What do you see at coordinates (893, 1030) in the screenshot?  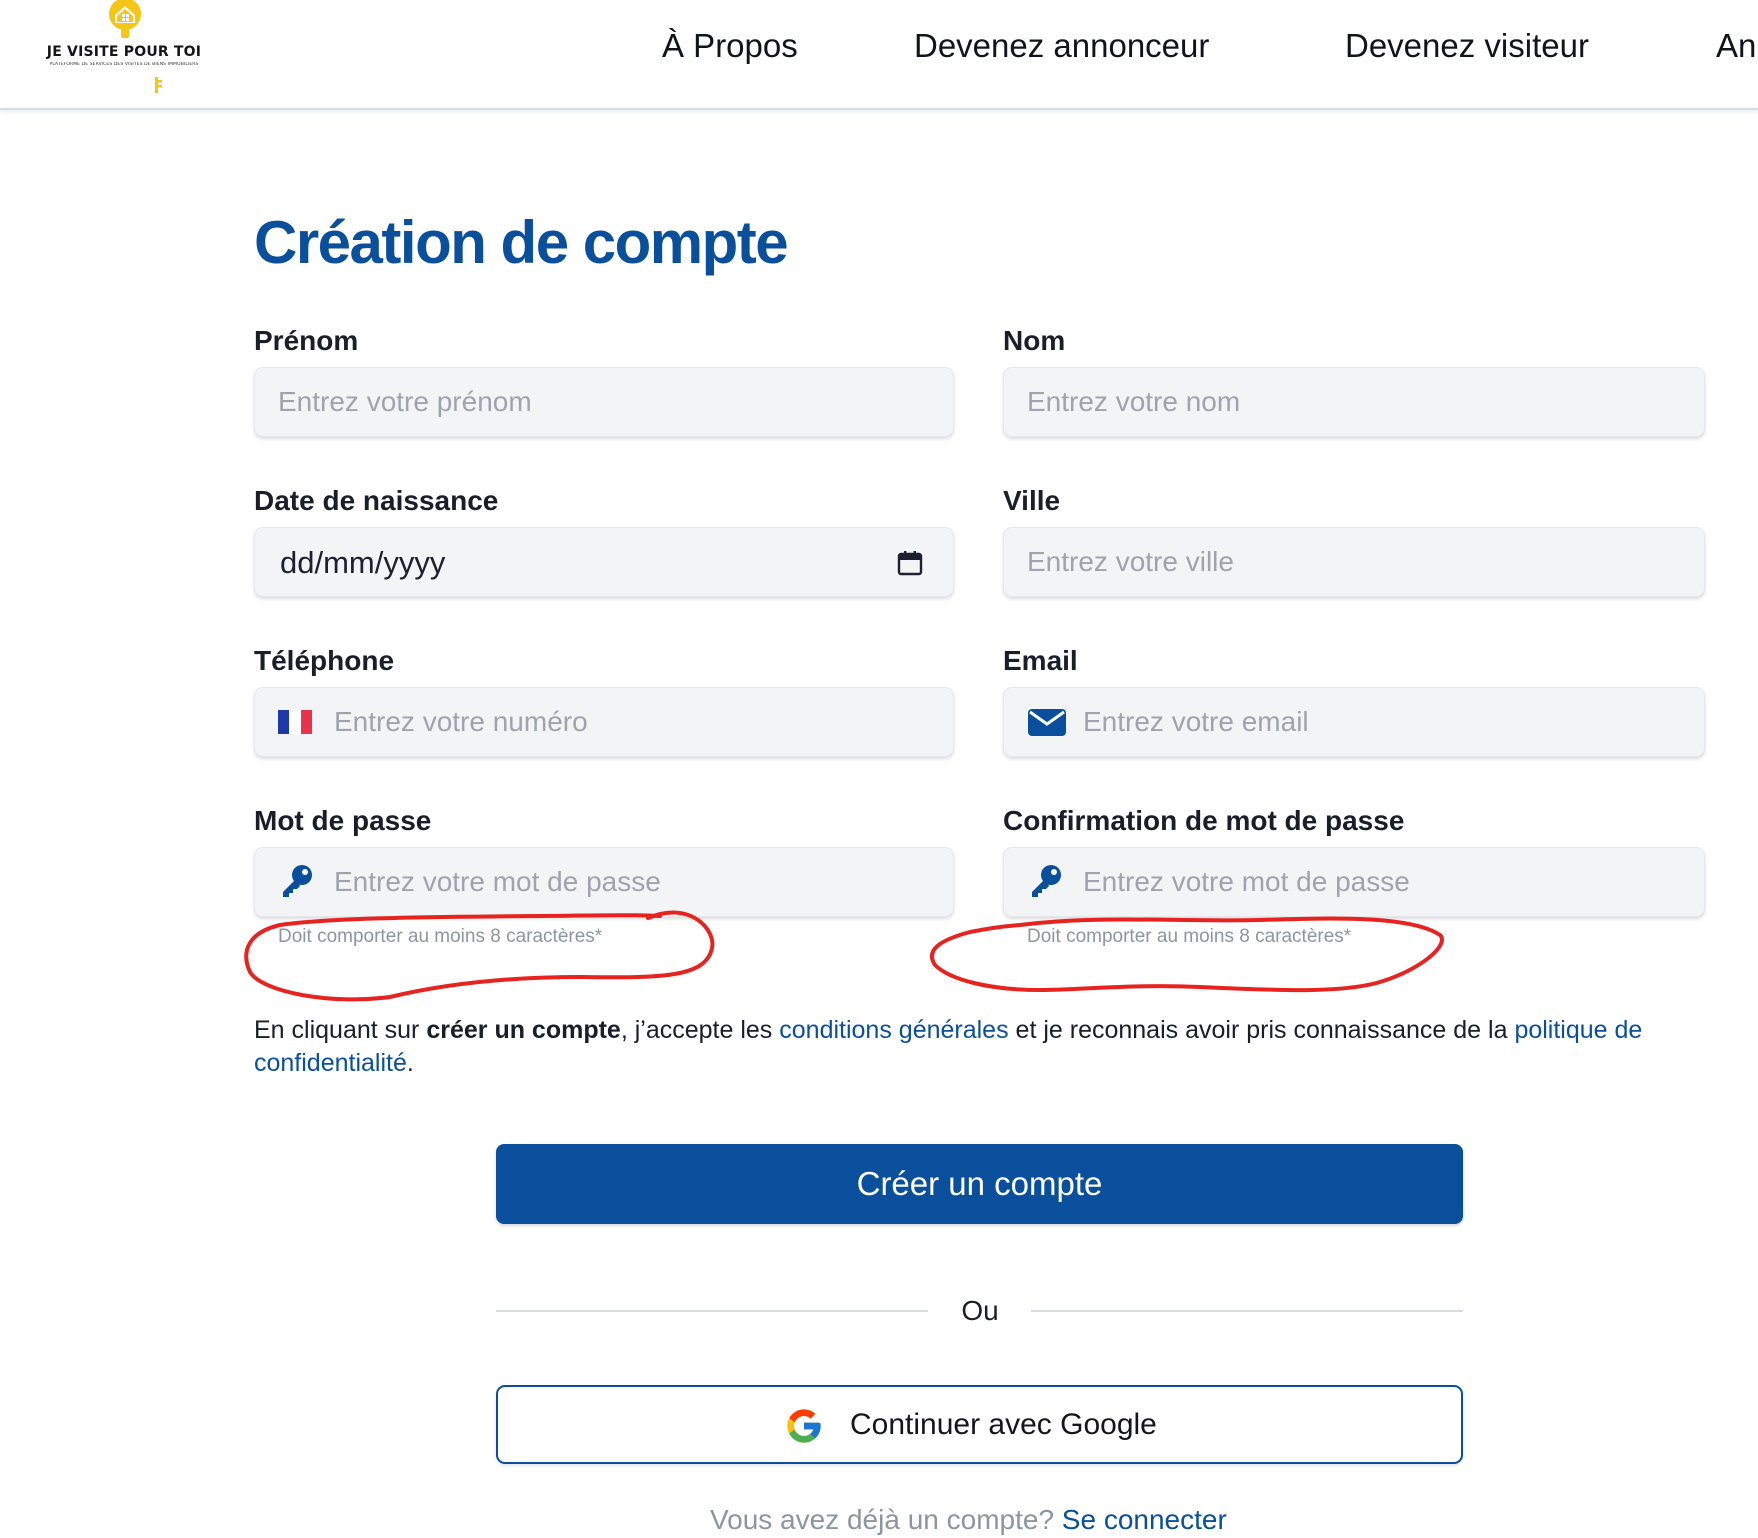 I see `terms-link: conditions générales` at bounding box center [893, 1030].